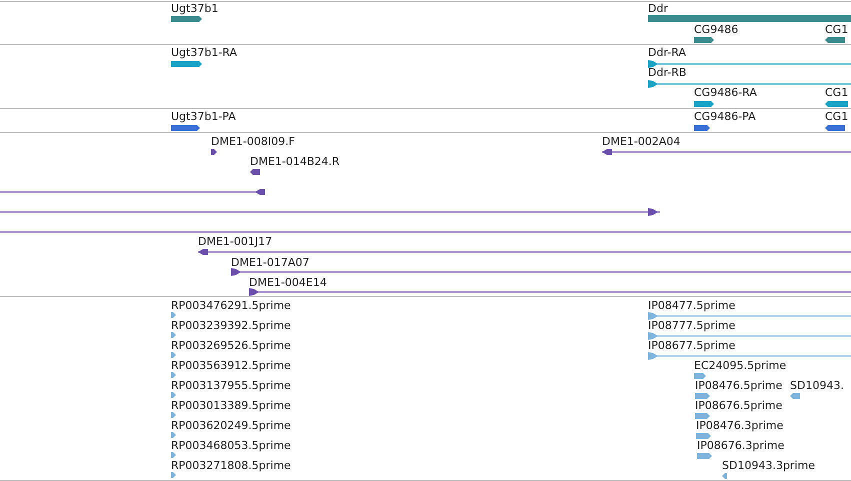  What do you see at coordinates (667, 52) in the screenshot?
I see `feature-label: Ddr-RA` at bounding box center [667, 52].